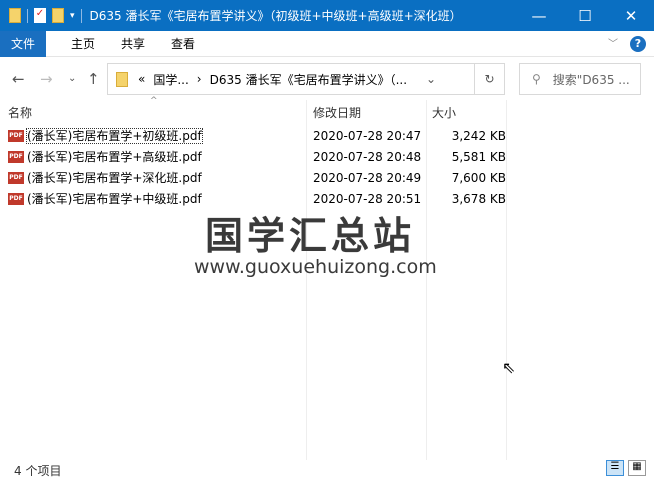  Describe the element at coordinates (638, 44) in the screenshot. I see `help-icon: ?` at that location.